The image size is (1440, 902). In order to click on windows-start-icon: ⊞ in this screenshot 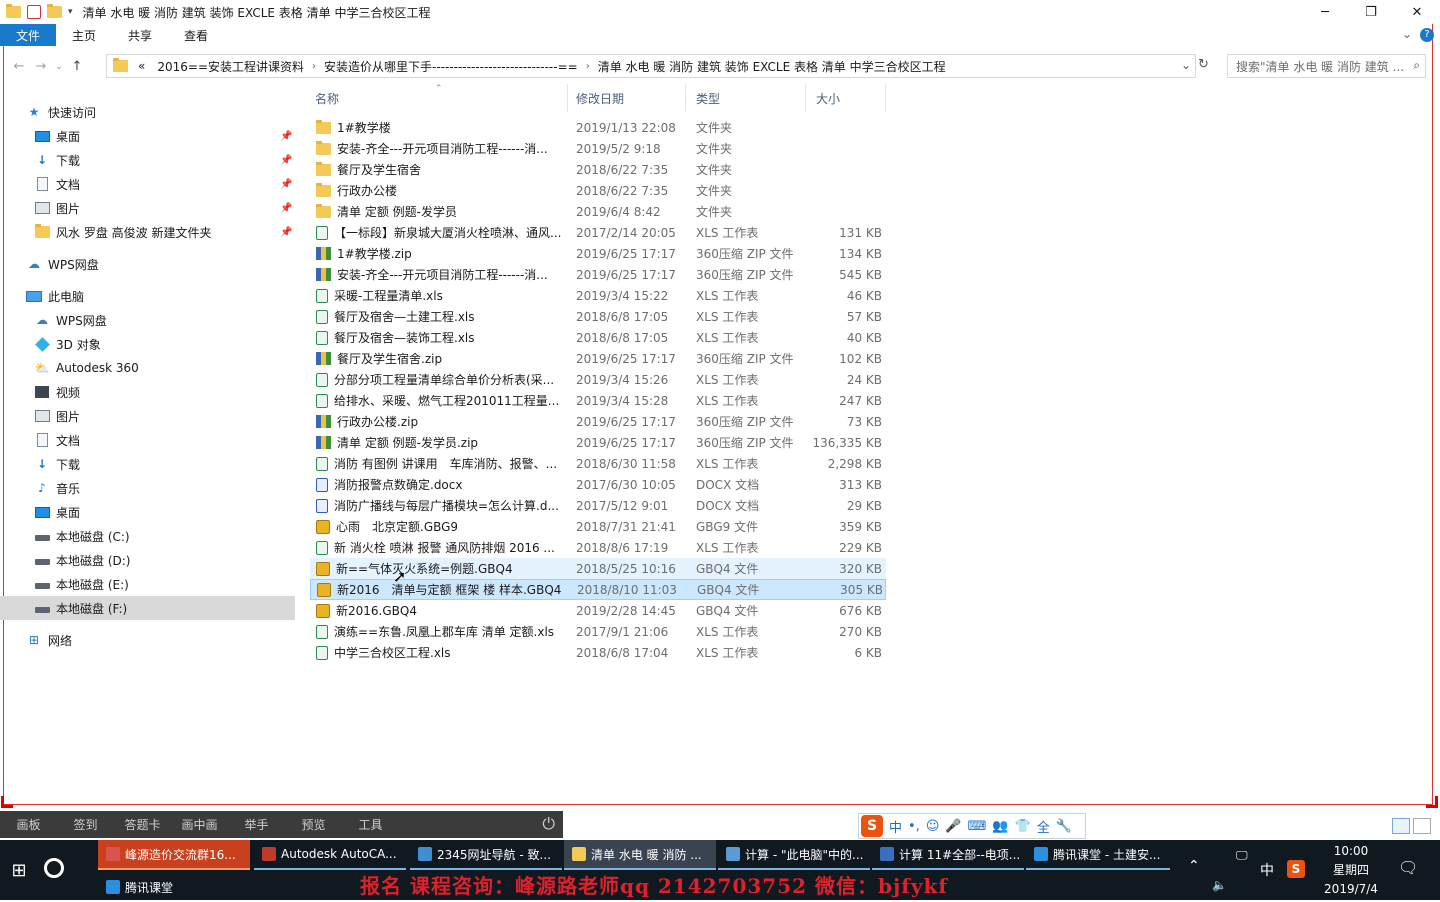, I will do `click(19, 870)`.